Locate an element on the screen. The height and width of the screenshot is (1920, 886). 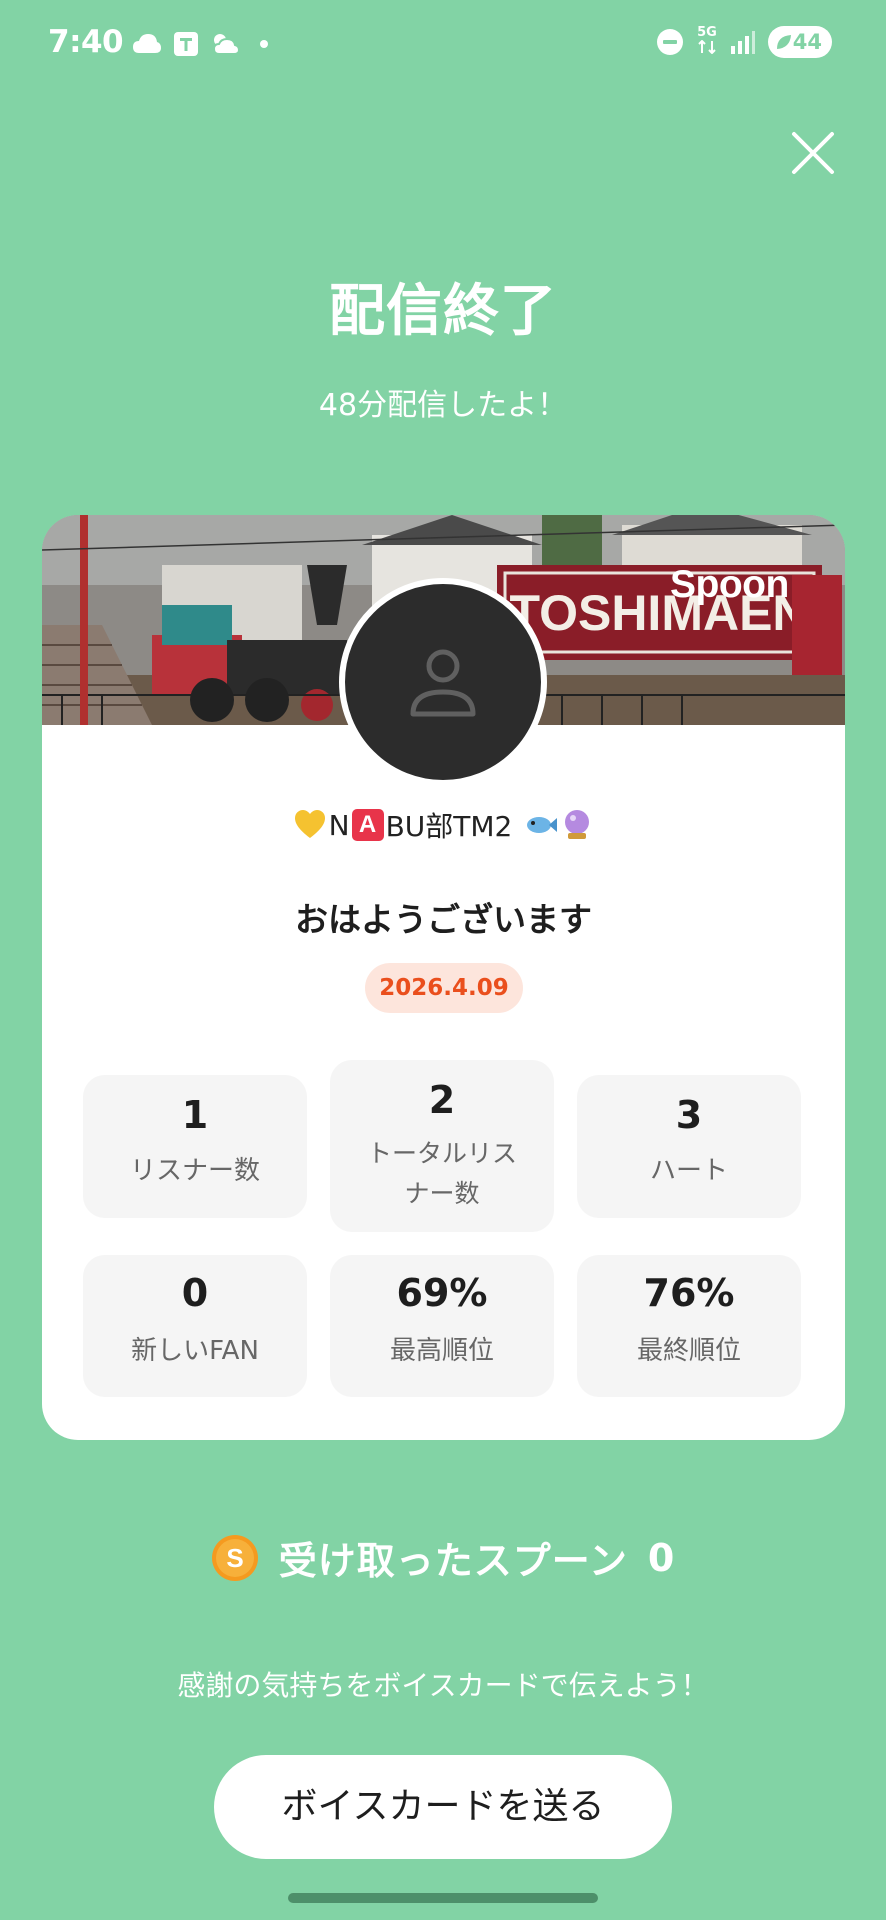
thanks-message: 感謝の気持ちをボイスカードで伝えよう！ is located at coordinates (443, 1685).